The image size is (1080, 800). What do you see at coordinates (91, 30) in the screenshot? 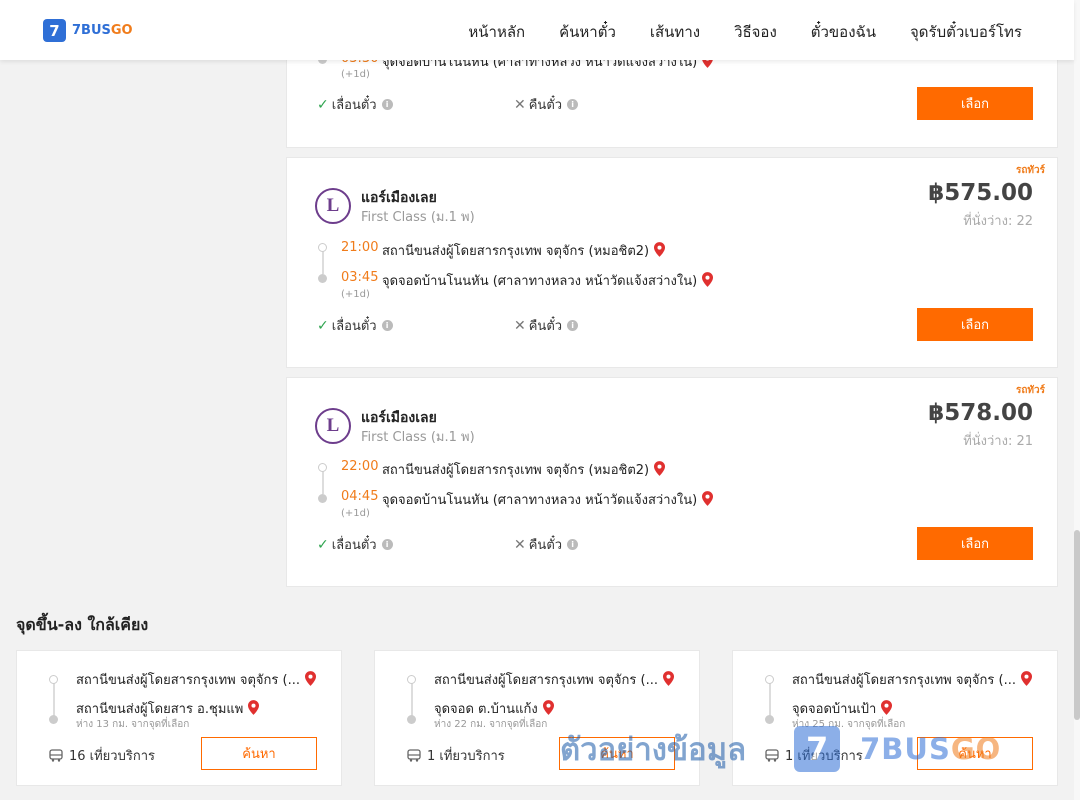
I see `logo-text-bus: 7BUS` at bounding box center [91, 30].